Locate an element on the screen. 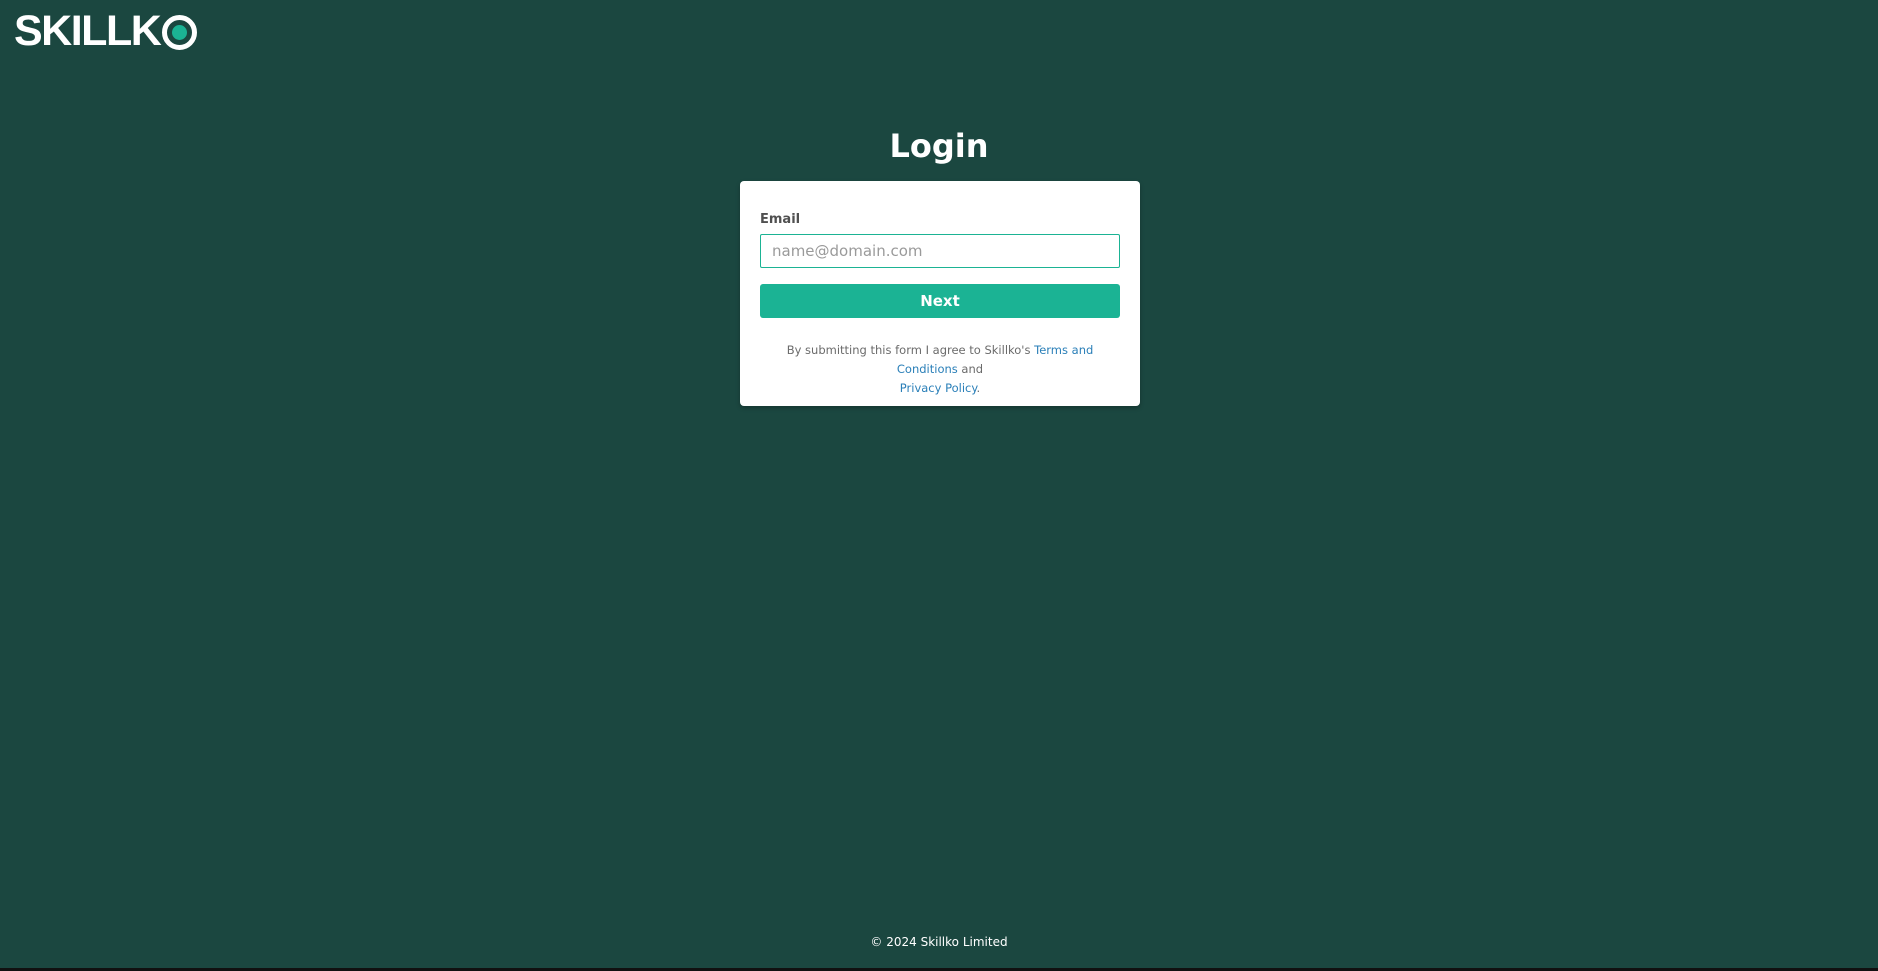  email-input is located at coordinates (940, 251).